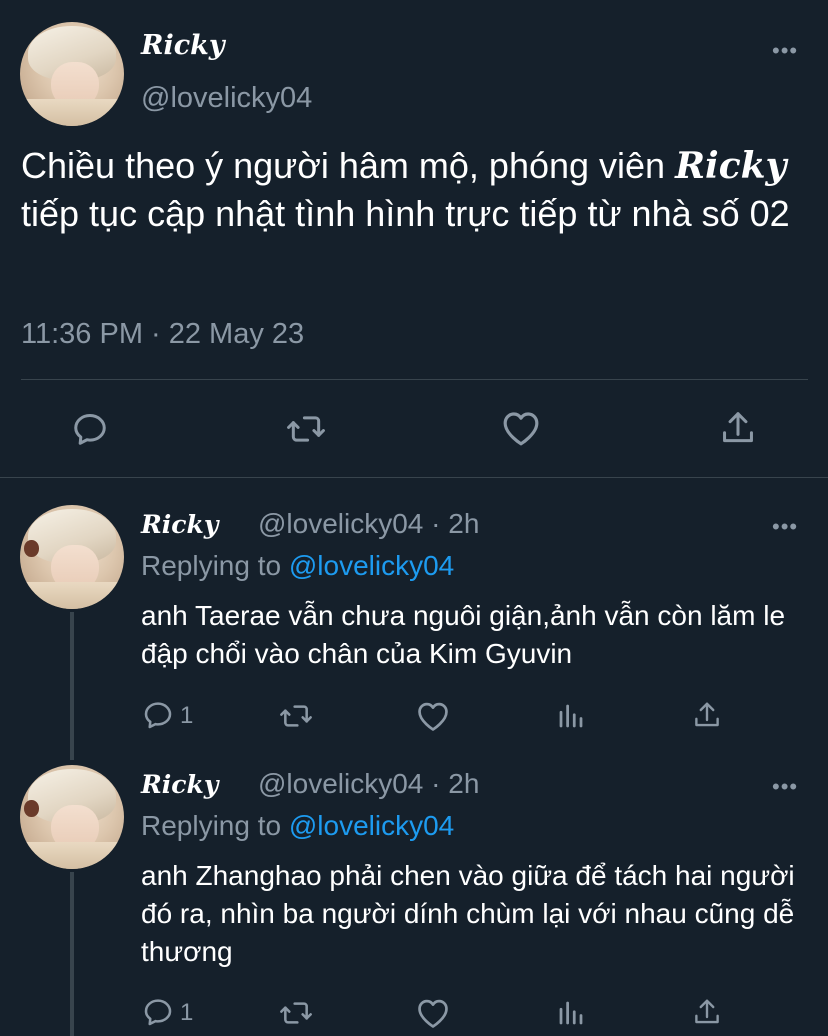  What do you see at coordinates (162, 334) in the screenshot?
I see `timestamp: 11:36 PM · 22 May 23` at bounding box center [162, 334].